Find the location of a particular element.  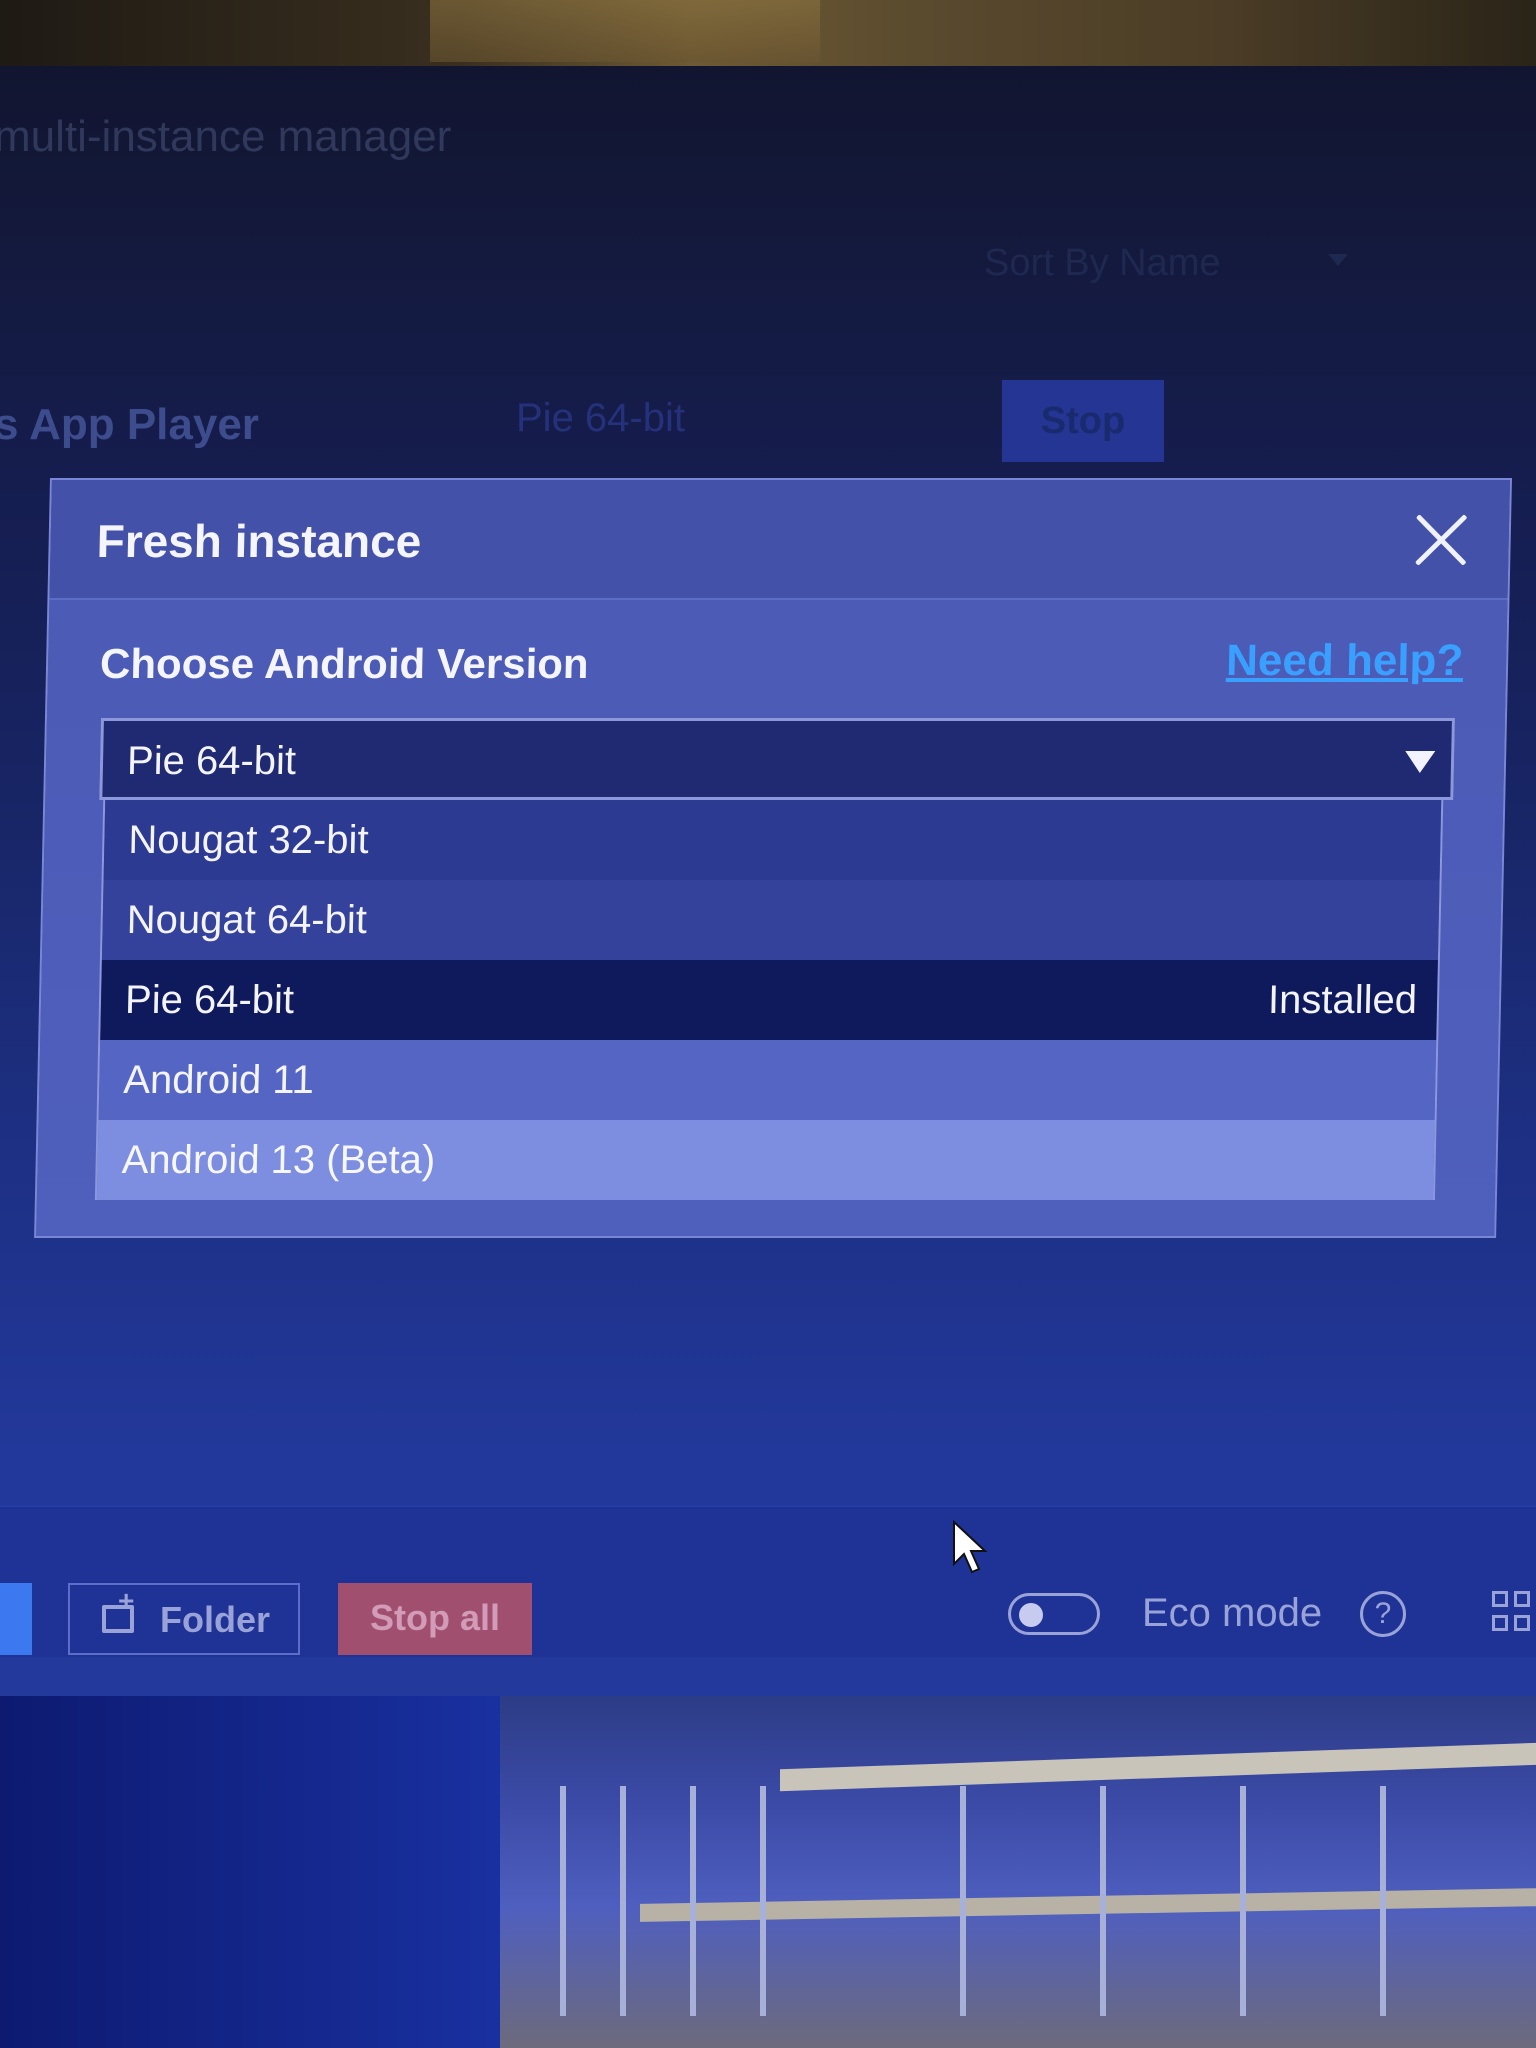

option-nougat-64: Nougat 64-bit is located at coordinates (770, 920).